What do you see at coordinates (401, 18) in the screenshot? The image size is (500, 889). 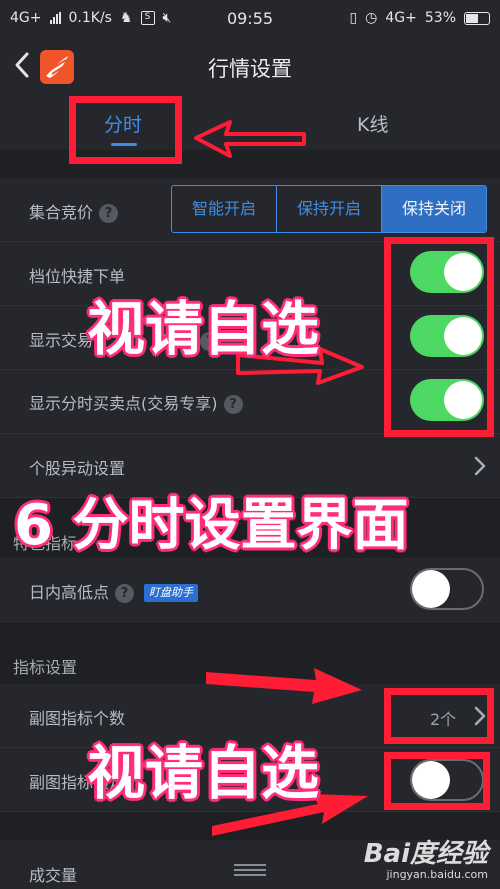 I see `network-indicator-right: 4G+` at bounding box center [401, 18].